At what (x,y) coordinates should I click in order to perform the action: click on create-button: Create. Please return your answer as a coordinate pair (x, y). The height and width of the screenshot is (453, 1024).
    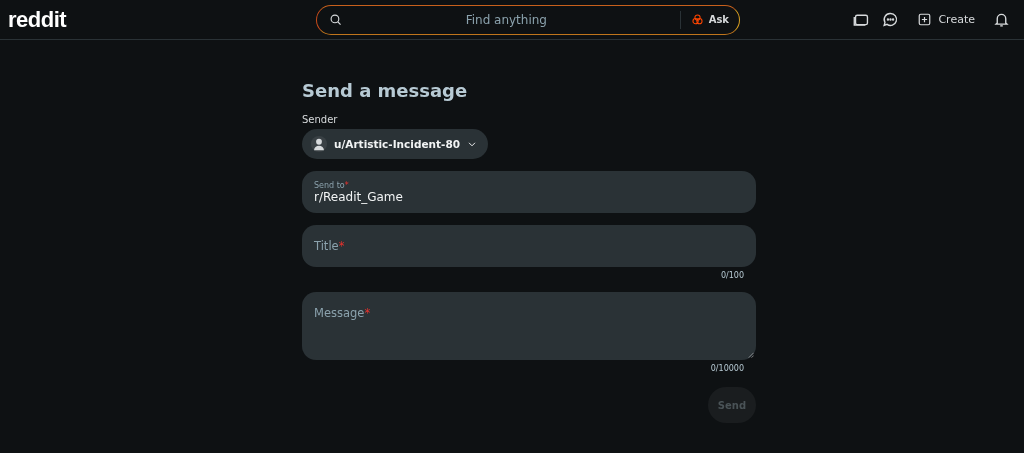
    Looking at the image, I should click on (946, 19).